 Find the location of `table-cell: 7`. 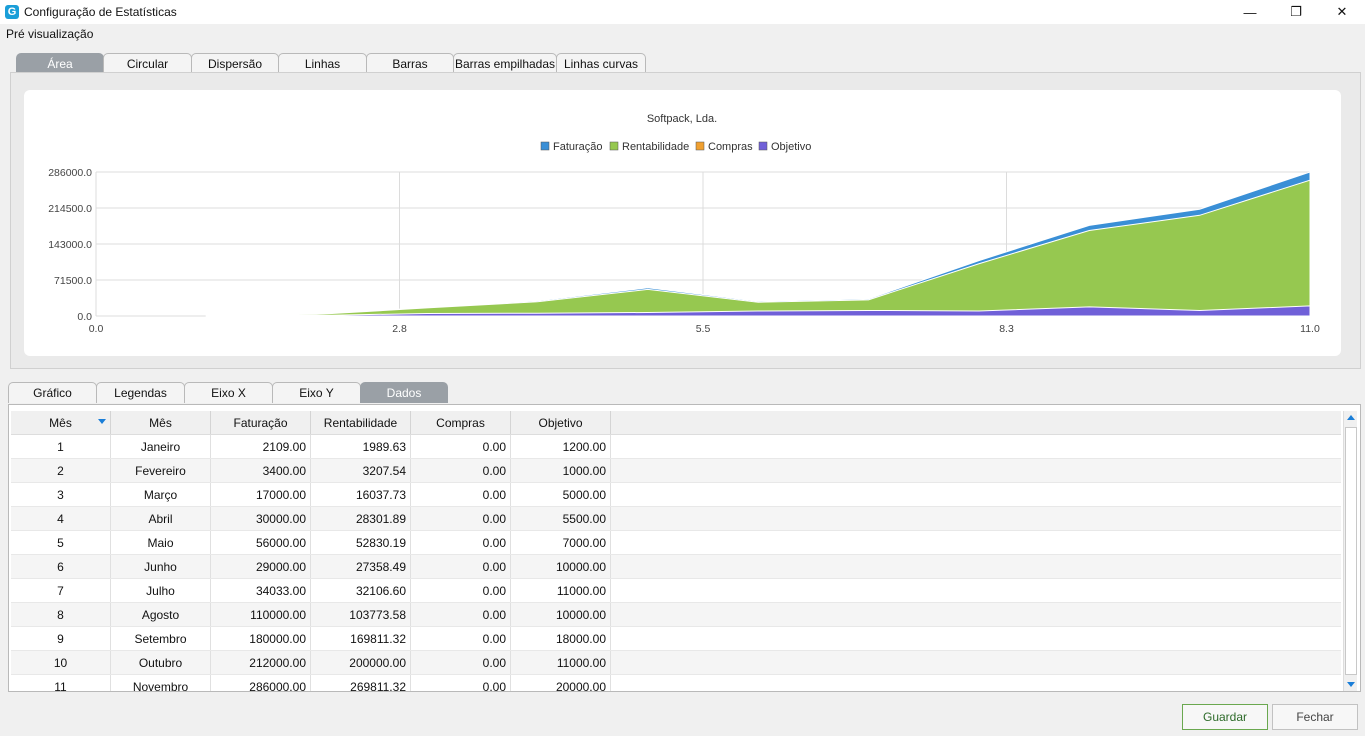

table-cell: 7 is located at coordinates (61, 590).